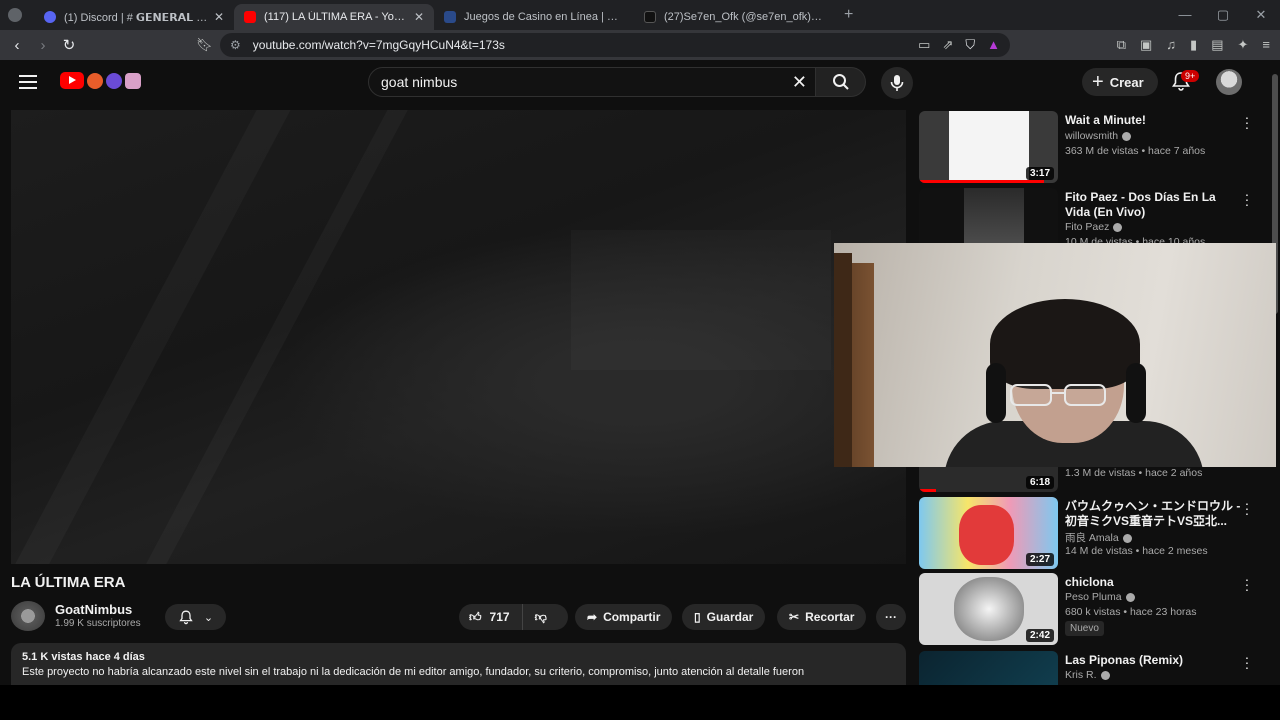 This screenshot has width=1280, height=720. Describe the element at coordinates (924, 45) in the screenshot. I see `cast-icon: ▭` at that location.